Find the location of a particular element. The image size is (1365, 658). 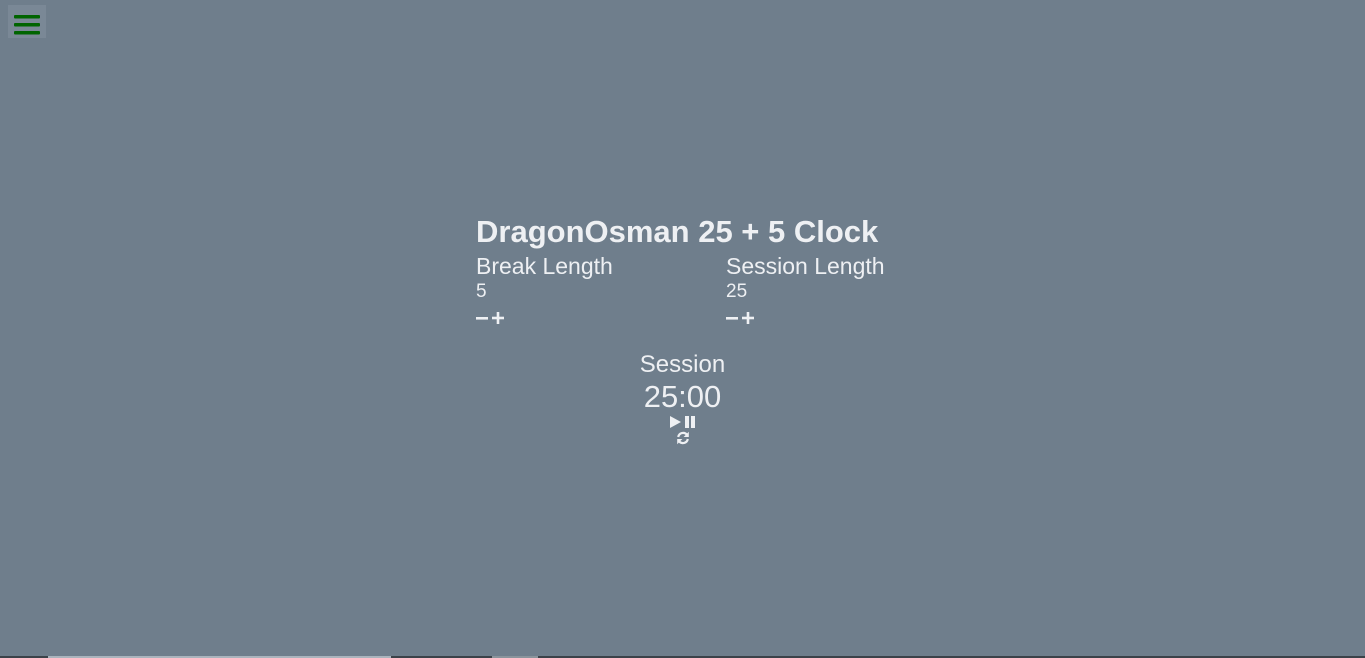

break-controls is located at coordinates (544, 318).